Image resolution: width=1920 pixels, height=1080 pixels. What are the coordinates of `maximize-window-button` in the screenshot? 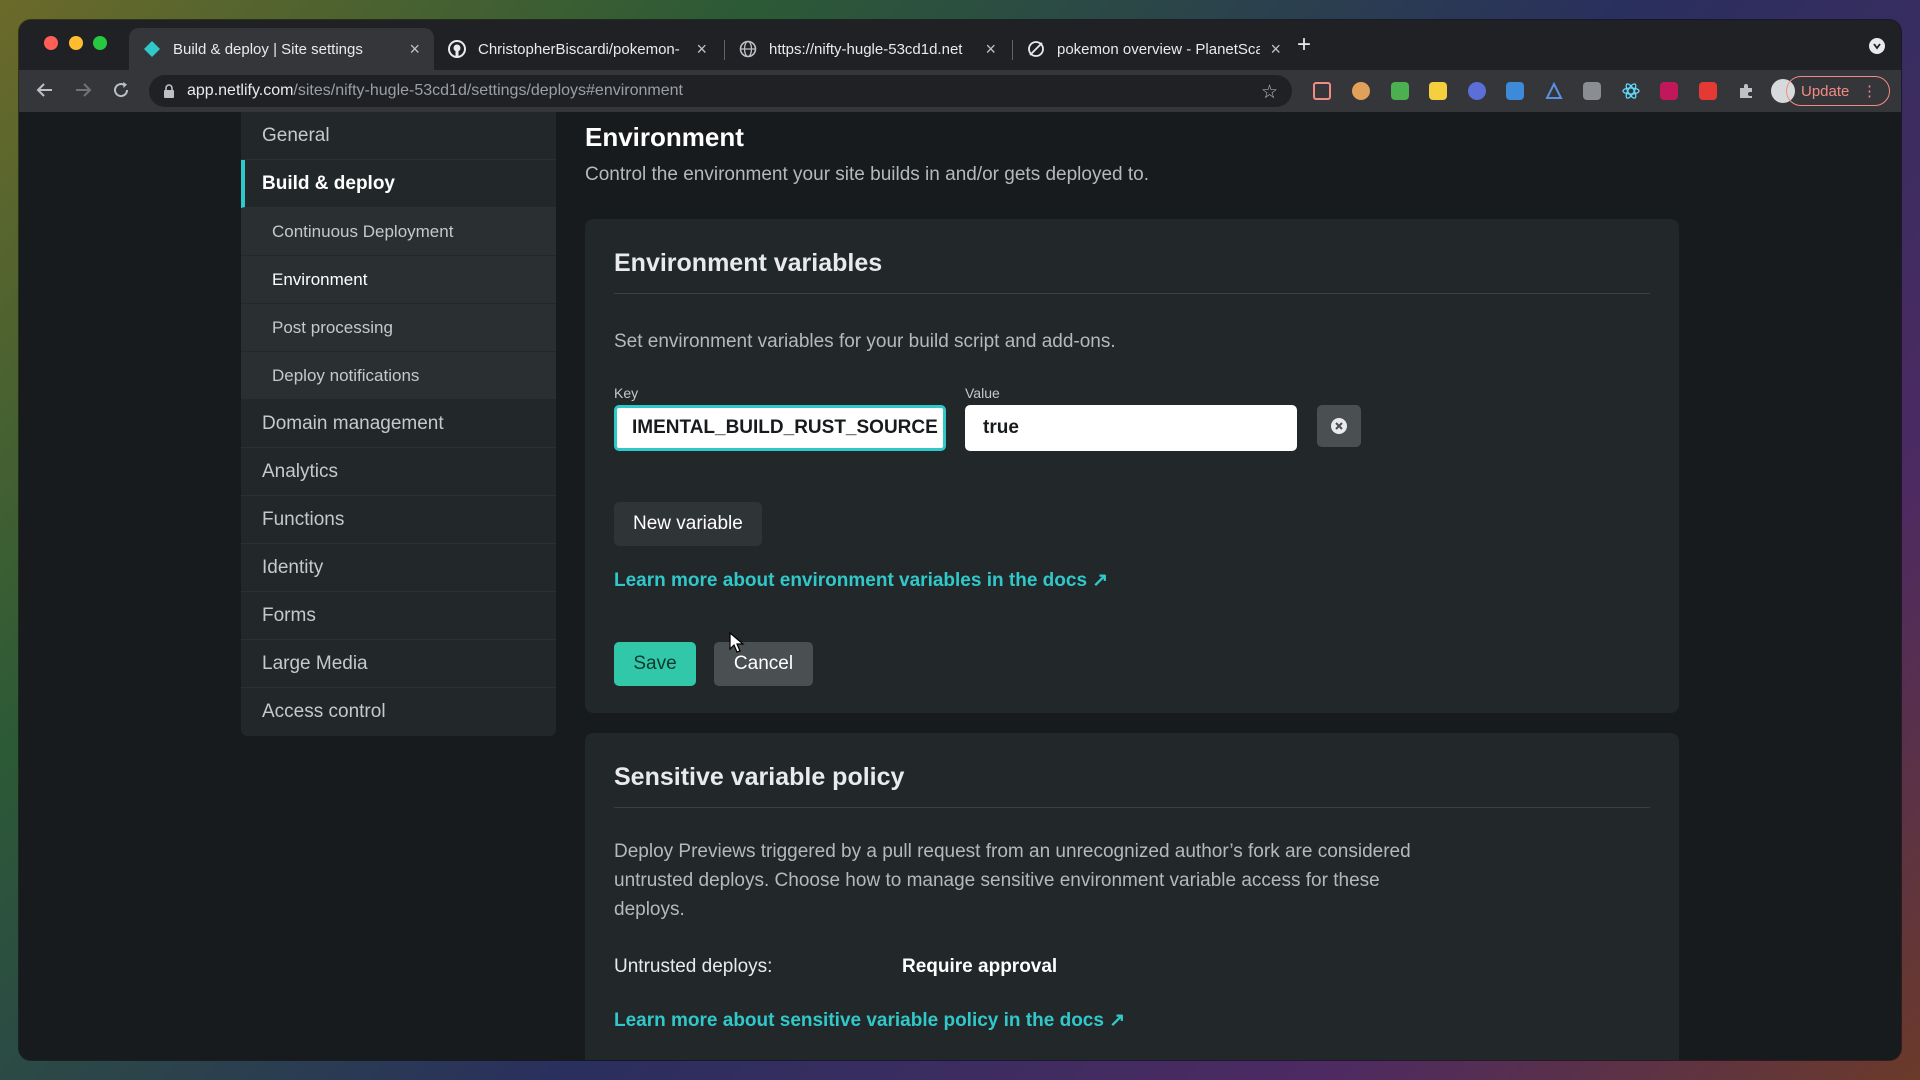 It's located at (100, 43).